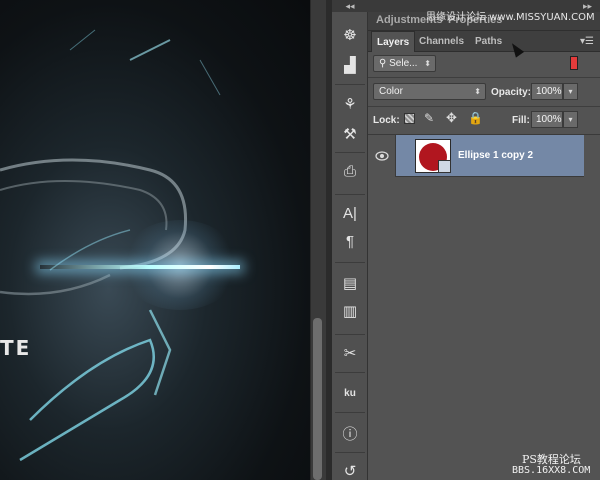 Image resolution: width=600 pixels, height=480 pixels. Describe the element at coordinates (574, 63) in the screenshot. I see `filter-toggle-switch` at that location.